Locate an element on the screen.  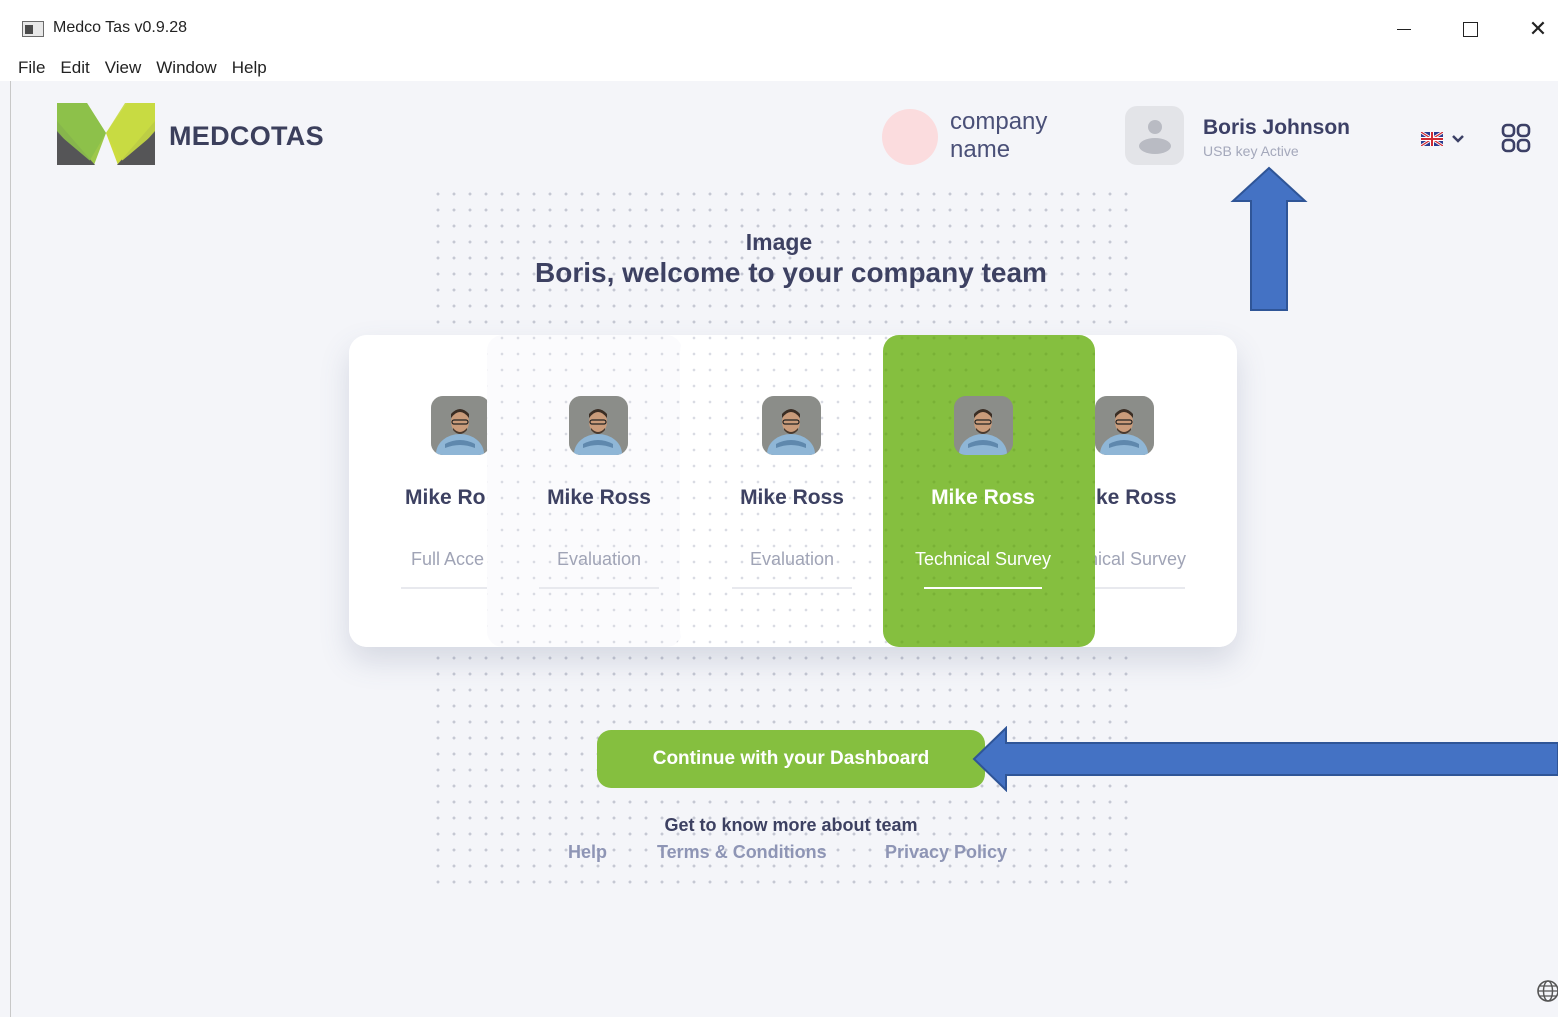
terms-link: Terms & Conditions is located at coordinates (742, 852).